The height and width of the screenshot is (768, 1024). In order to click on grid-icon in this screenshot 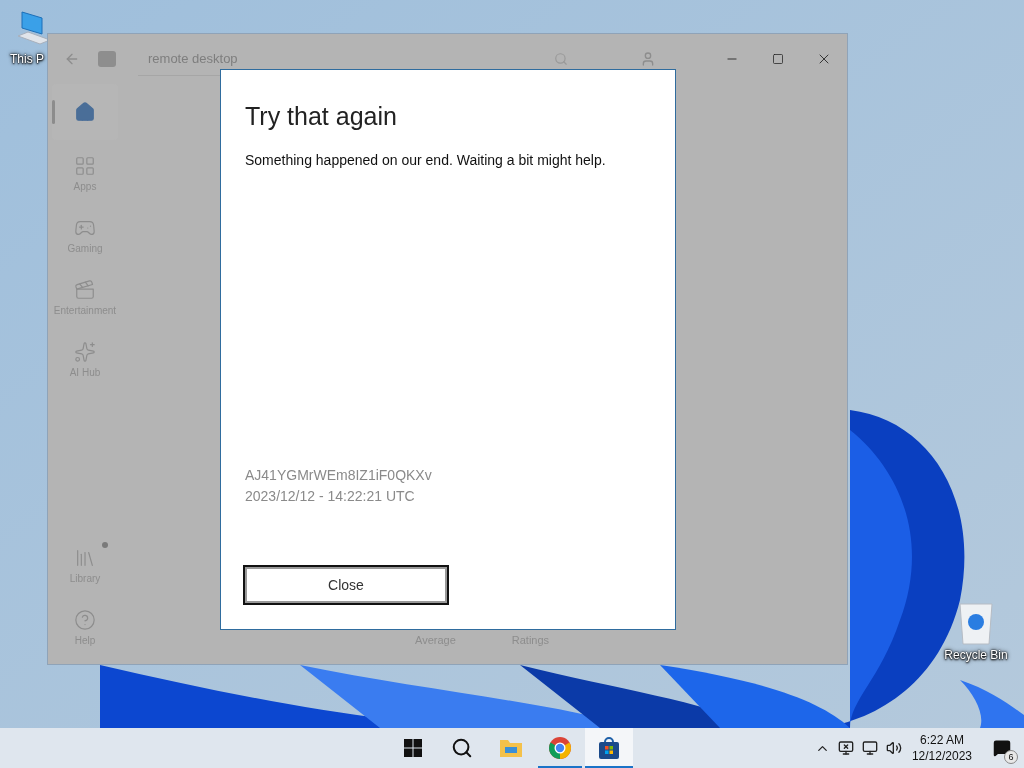, I will do `click(85, 165)`.